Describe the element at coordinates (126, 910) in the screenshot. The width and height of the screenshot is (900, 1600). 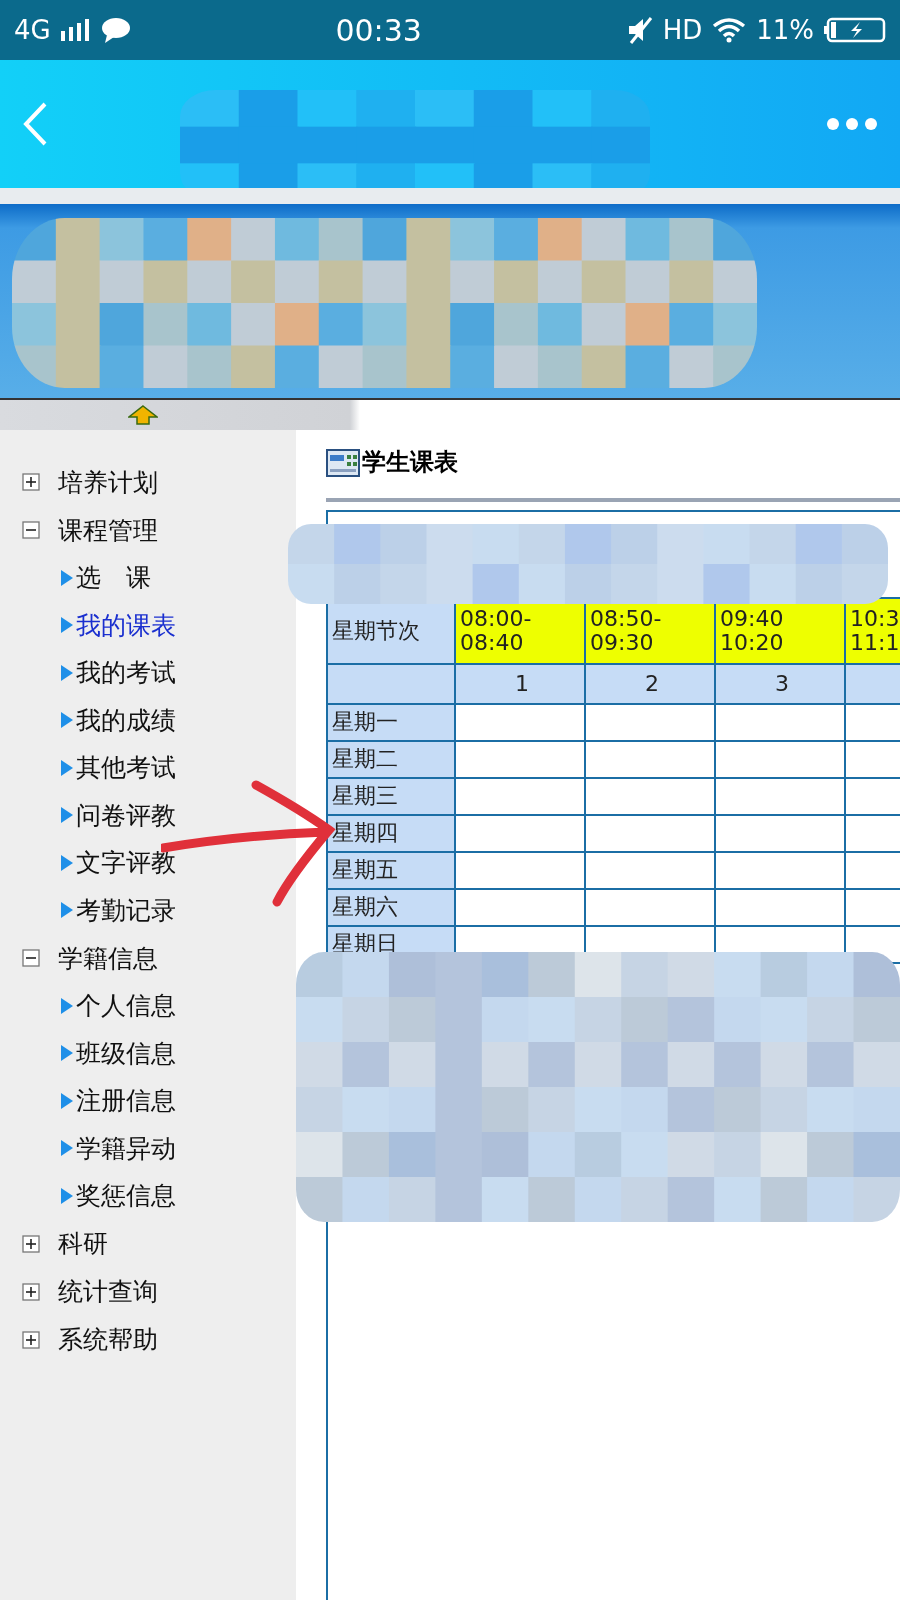
I see `menu-item: 考勤记录` at that location.